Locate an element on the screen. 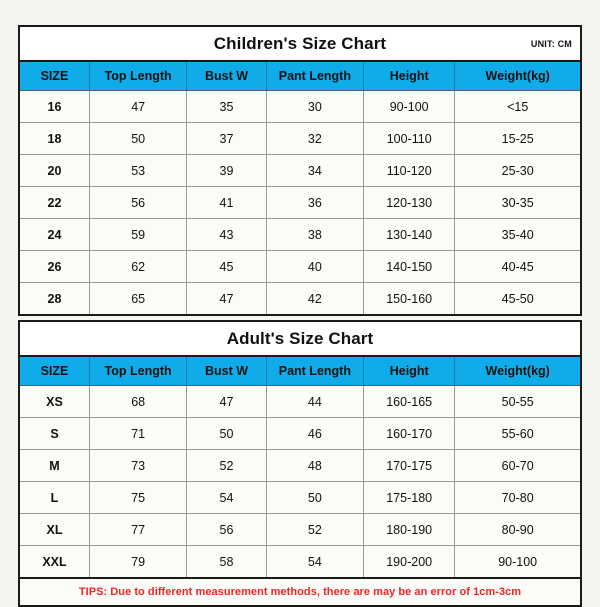 The image size is (600, 607). cell-top-length: 79 is located at coordinates (138, 561).